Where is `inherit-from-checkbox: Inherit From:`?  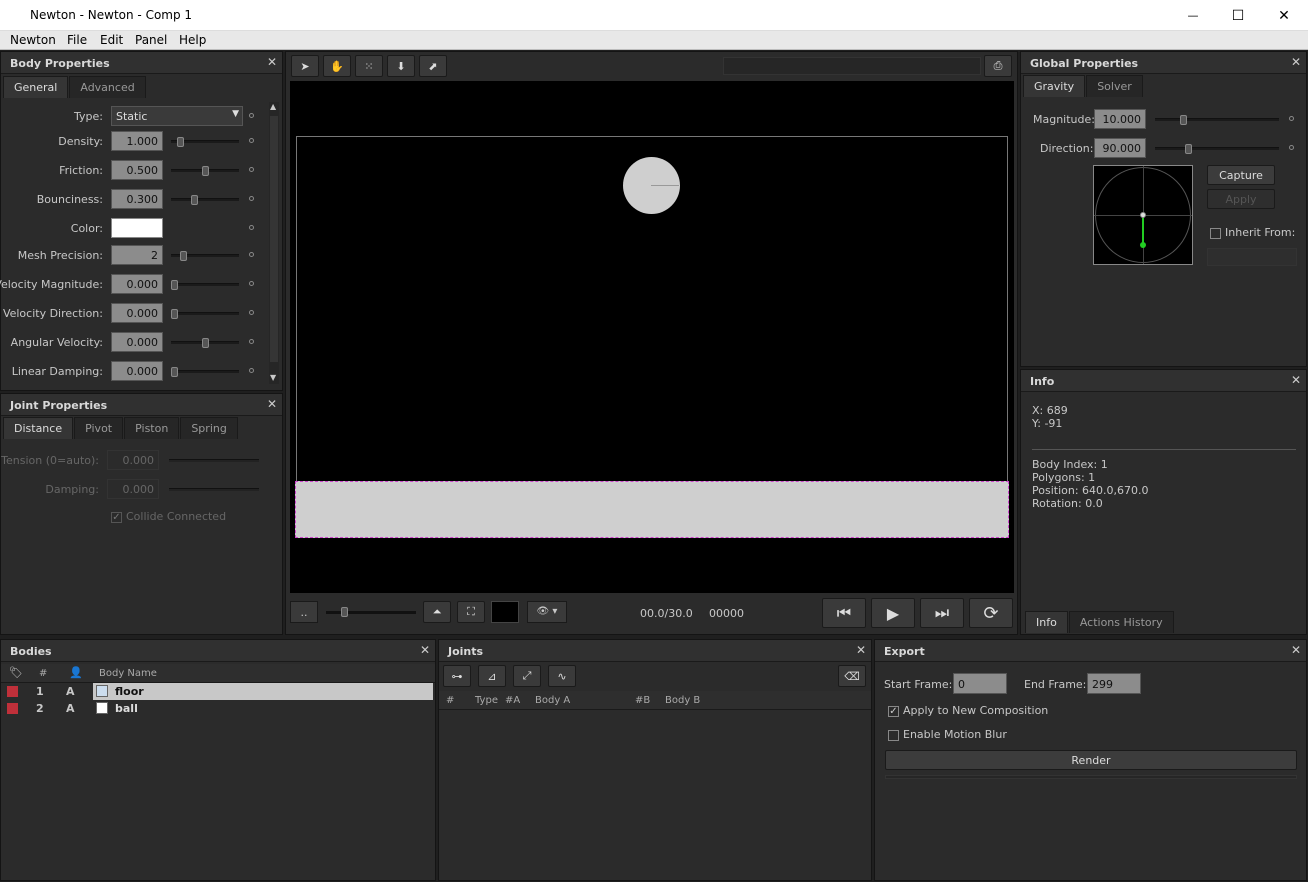 inherit-from-checkbox: Inherit From: is located at coordinates (1252, 232).